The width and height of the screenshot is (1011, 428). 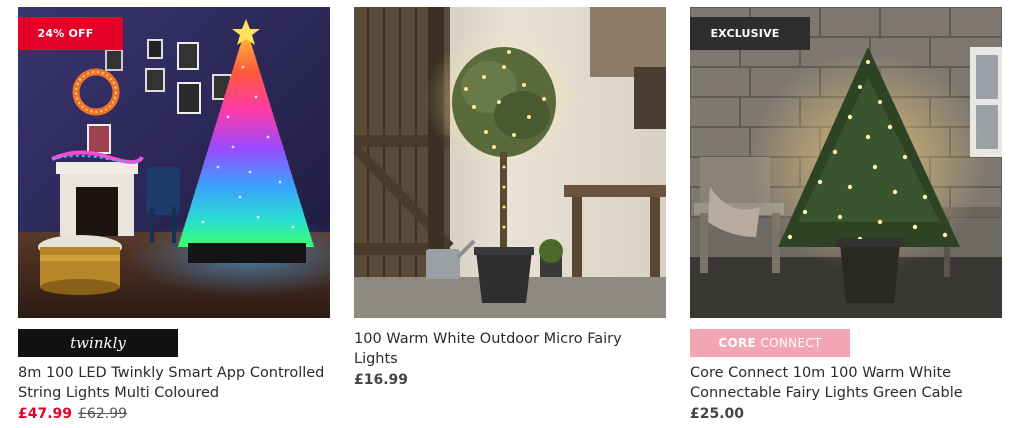 I want to click on sale-price: £47.99, so click(x=45, y=414).